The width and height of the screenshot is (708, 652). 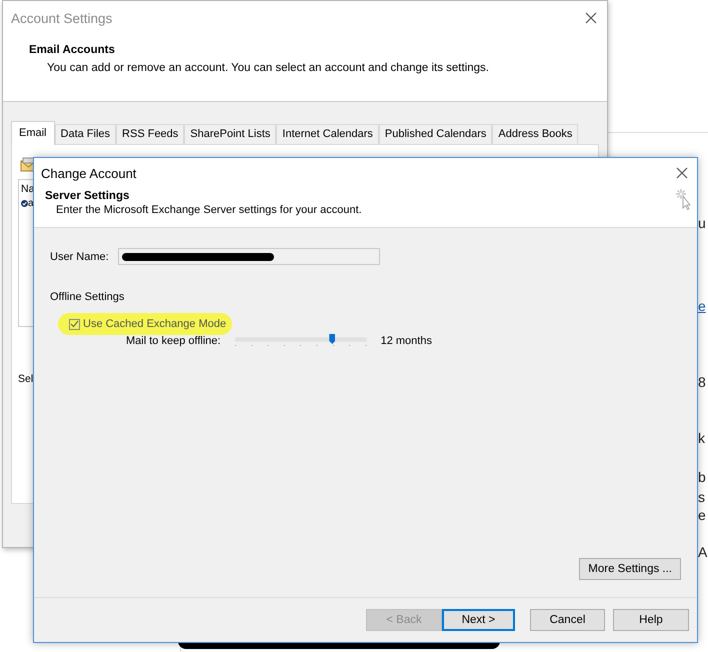 I want to click on selection-hint: Sel, so click(x=26, y=379).